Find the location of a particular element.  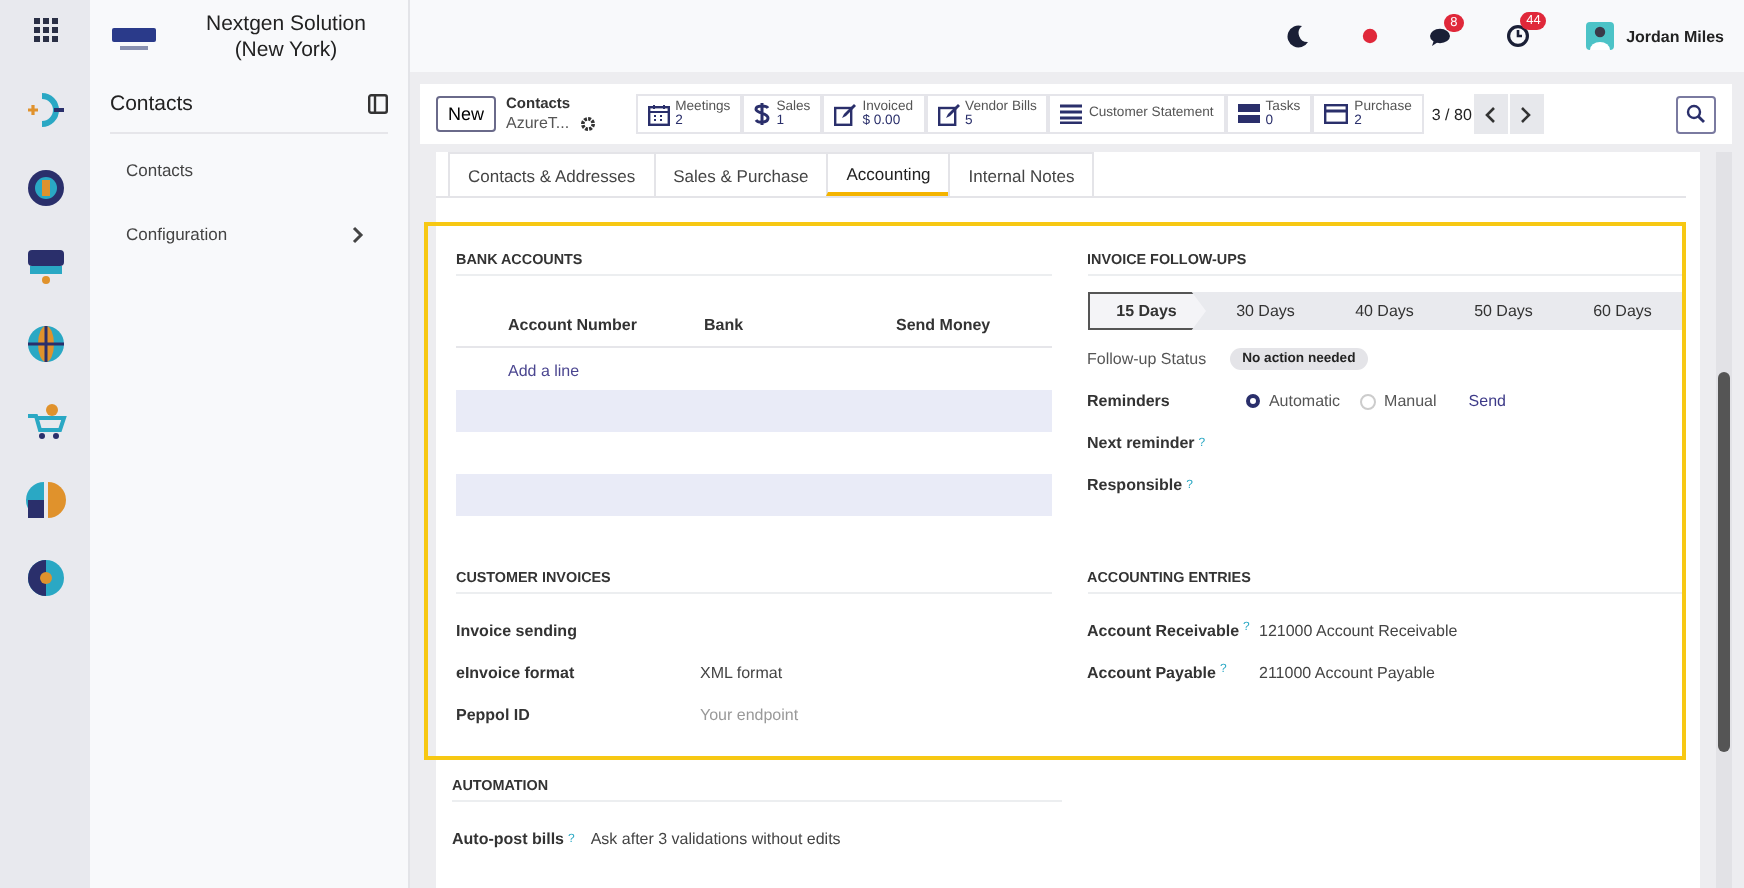

clock-icon is located at coordinates (1518, 36).